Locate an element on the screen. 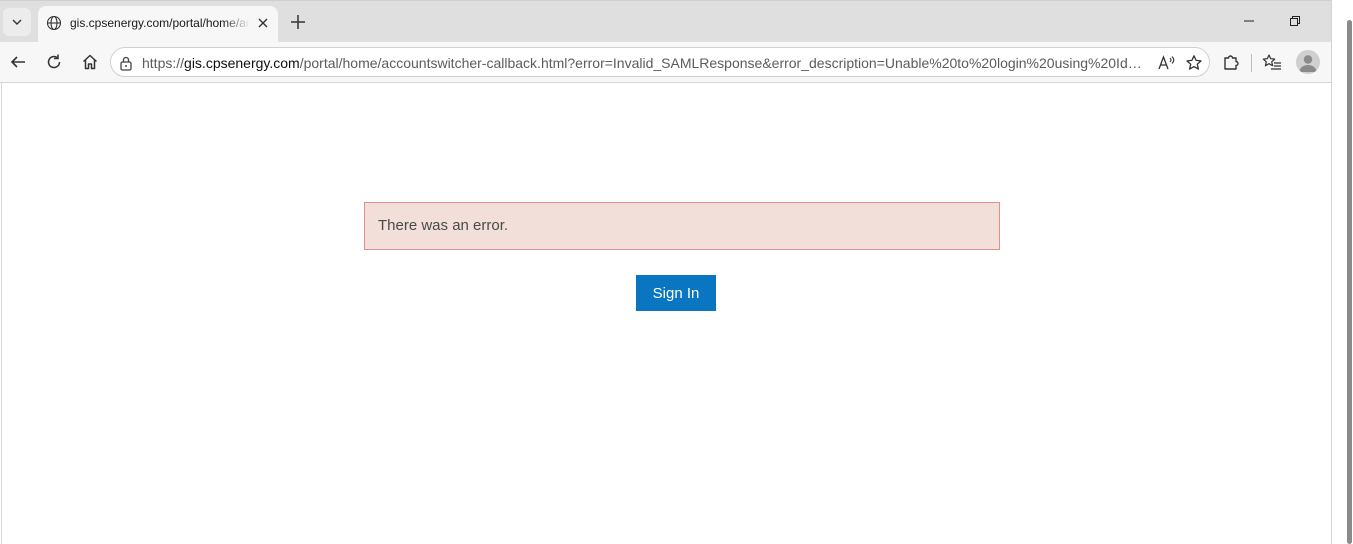 This screenshot has width=1353, height=544. home-button is located at coordinates (90, 62).